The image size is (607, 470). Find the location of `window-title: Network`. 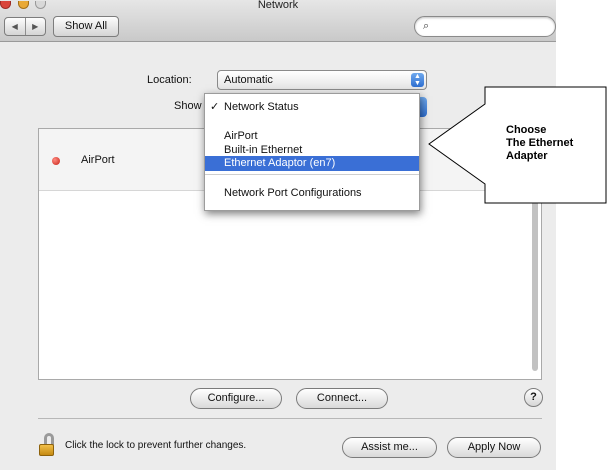

window-title: Network is located at coordinates (278, 5).